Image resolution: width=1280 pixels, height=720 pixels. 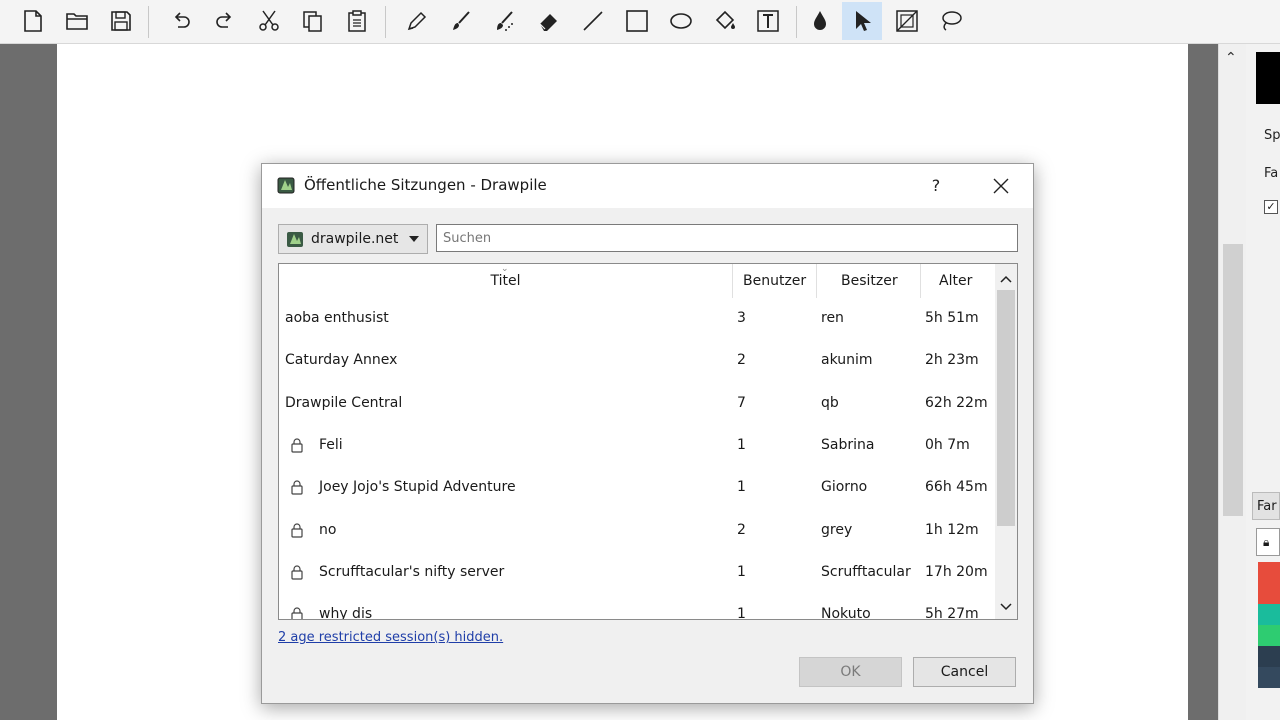 What do you see at coordinates (951, 21) in the screenshot?
I see `lasso-icon` at bounding box center [951, 21].